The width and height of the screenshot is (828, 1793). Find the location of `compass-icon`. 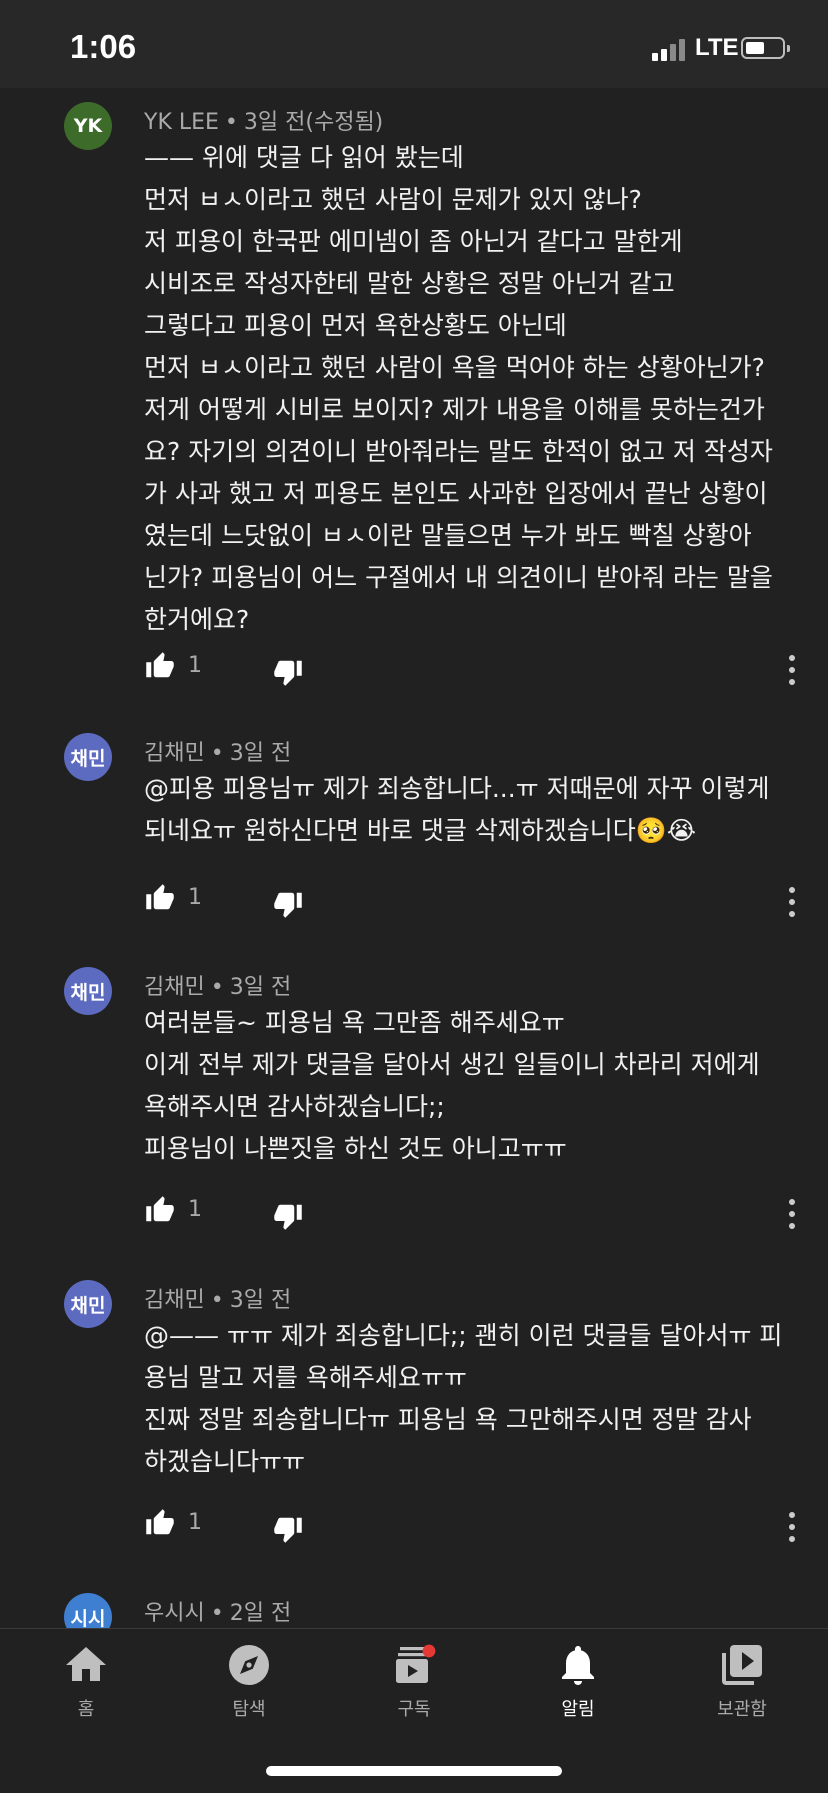

compass-icon is located at coordinates (249, 1665).